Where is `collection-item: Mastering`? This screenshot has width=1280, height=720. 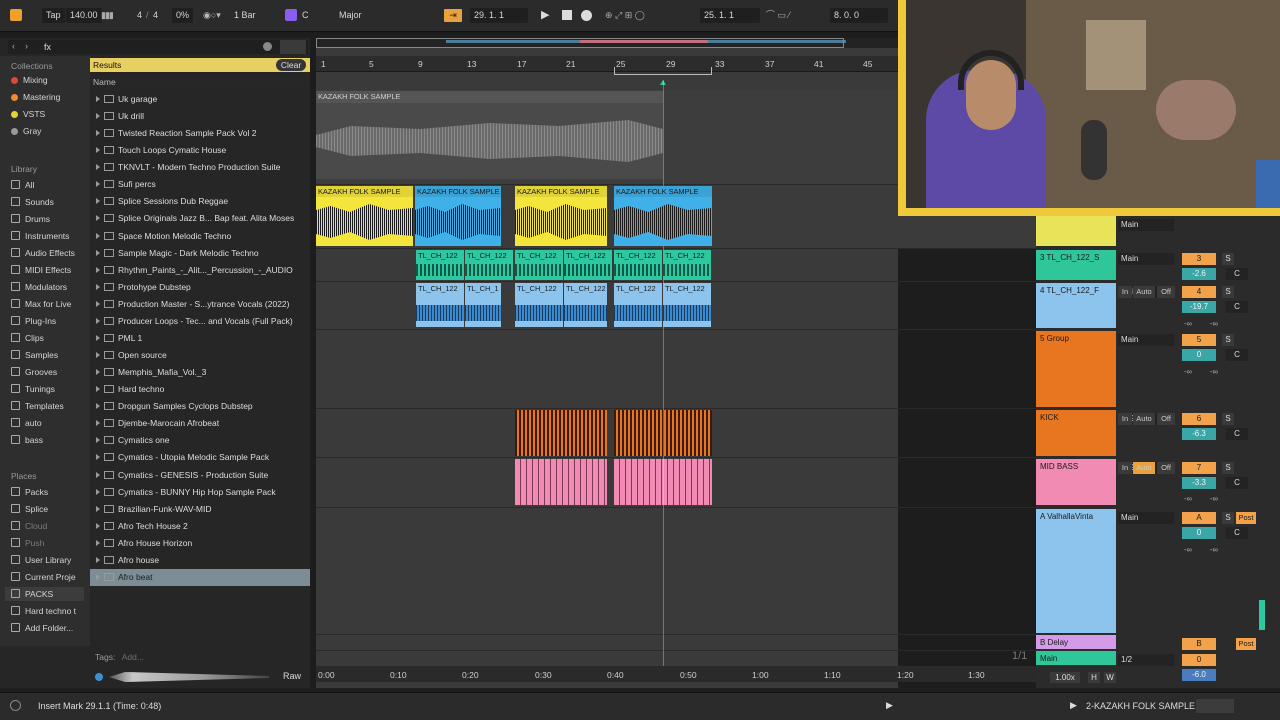
collection-item: Mastering is located at coordinates (35, 97).